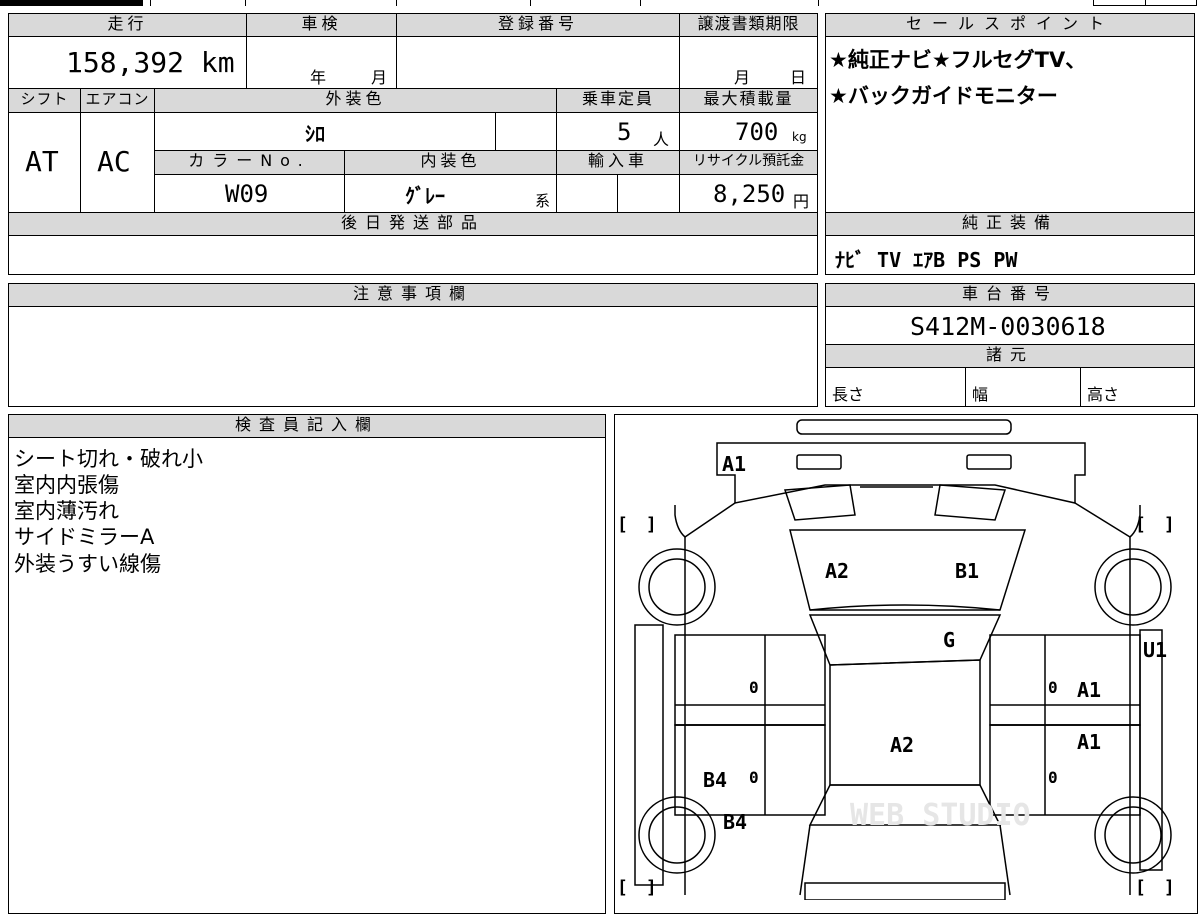 This screenshot has height=914, width=1200. I want to click on inspection-year: 年, so click(318, 77).